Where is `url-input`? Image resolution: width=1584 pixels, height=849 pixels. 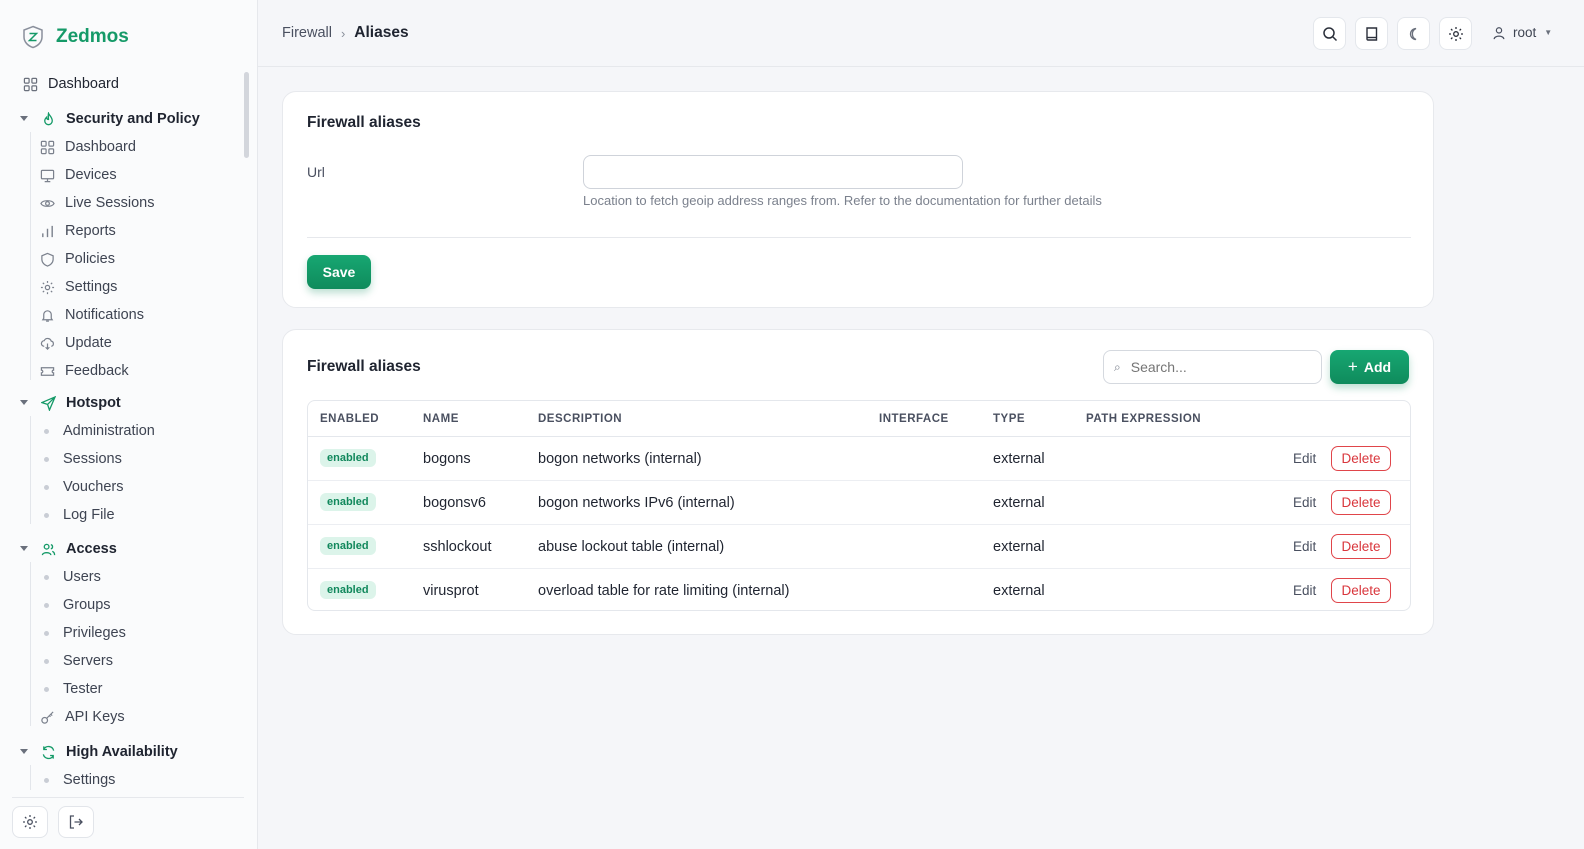
url-input is located at coordinates (773, 172).